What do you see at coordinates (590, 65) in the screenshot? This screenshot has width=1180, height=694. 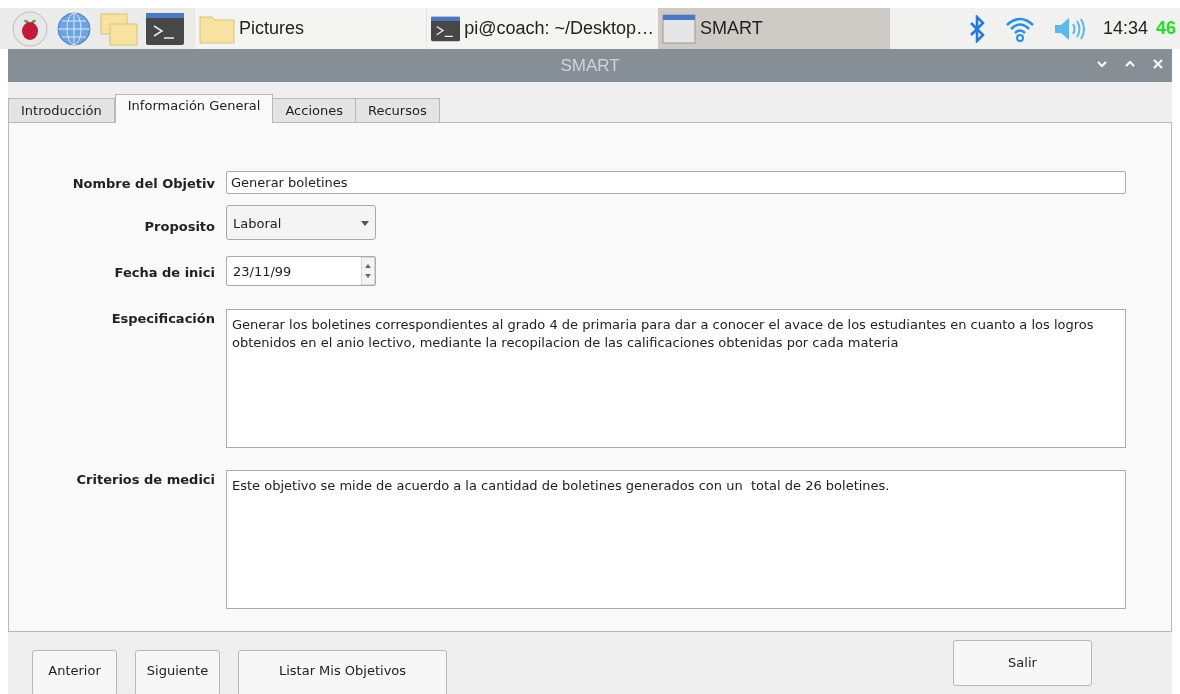 I see `window-title: SMART` at bounding box center [590, 65].